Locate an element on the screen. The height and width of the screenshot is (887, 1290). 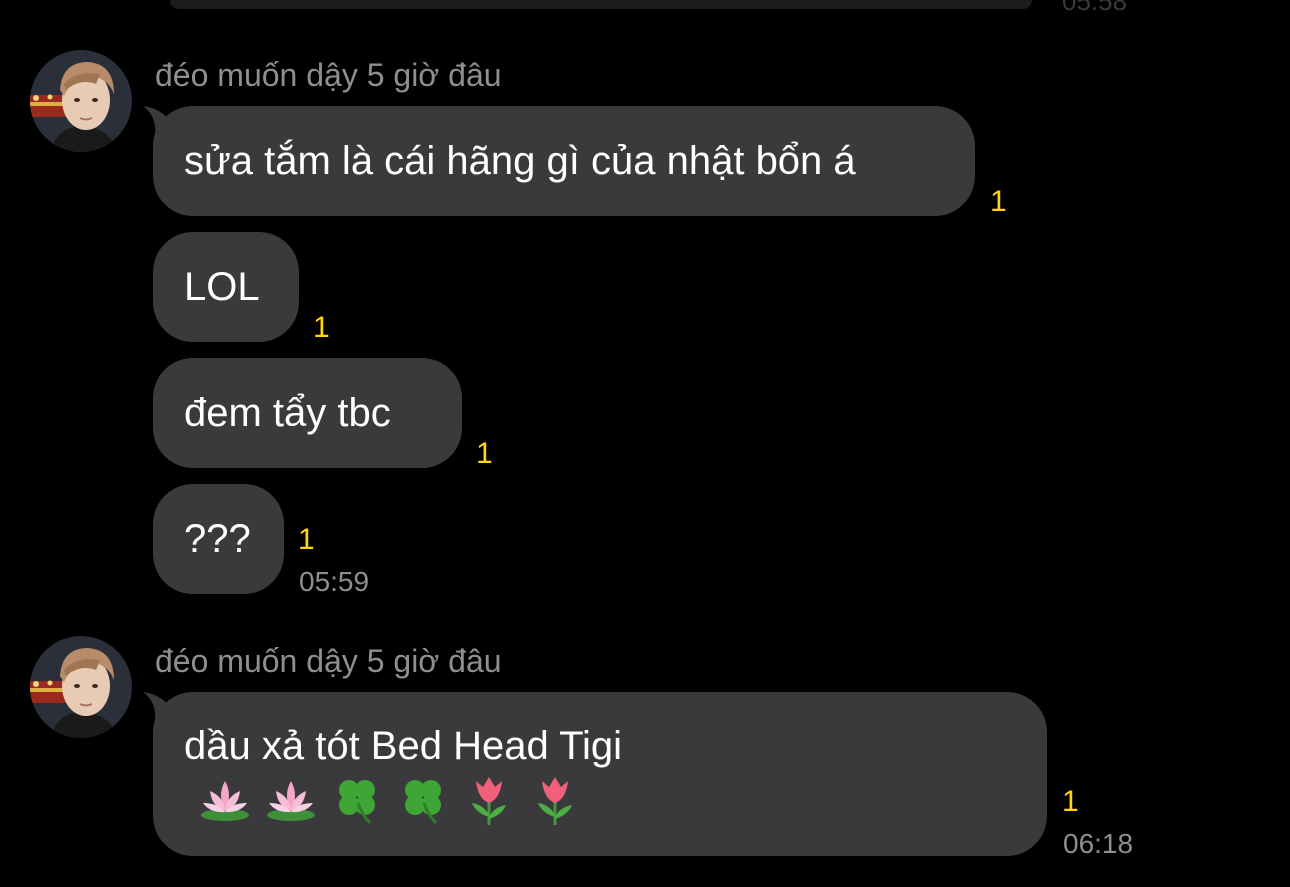
message-bubble: đem tẩy tbc is located at coordinates (307, 413).